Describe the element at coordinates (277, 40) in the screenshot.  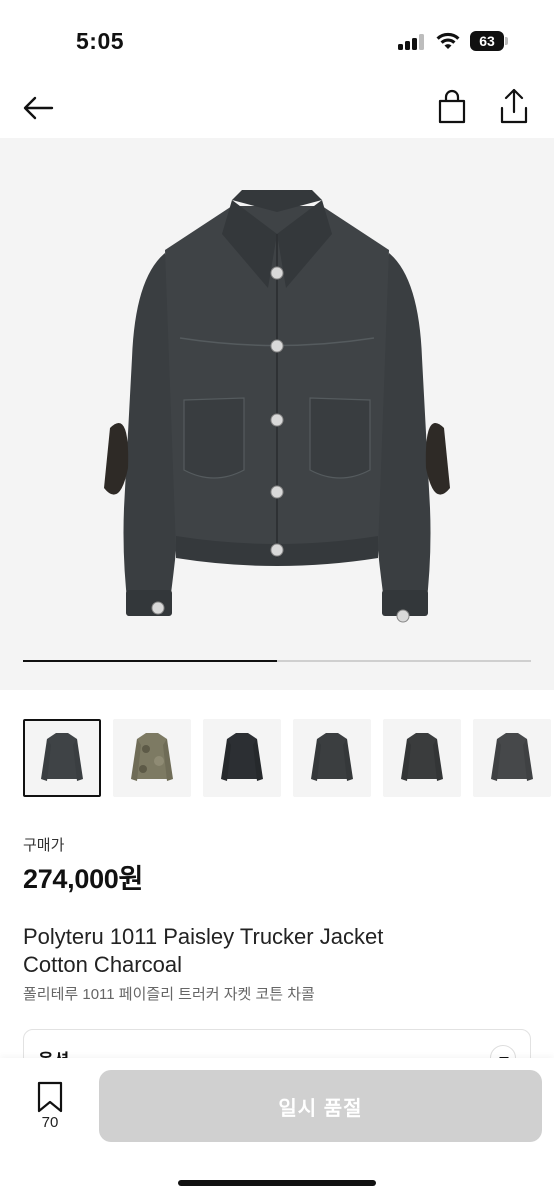
I see `status-bar: 5:05 63` at that location.